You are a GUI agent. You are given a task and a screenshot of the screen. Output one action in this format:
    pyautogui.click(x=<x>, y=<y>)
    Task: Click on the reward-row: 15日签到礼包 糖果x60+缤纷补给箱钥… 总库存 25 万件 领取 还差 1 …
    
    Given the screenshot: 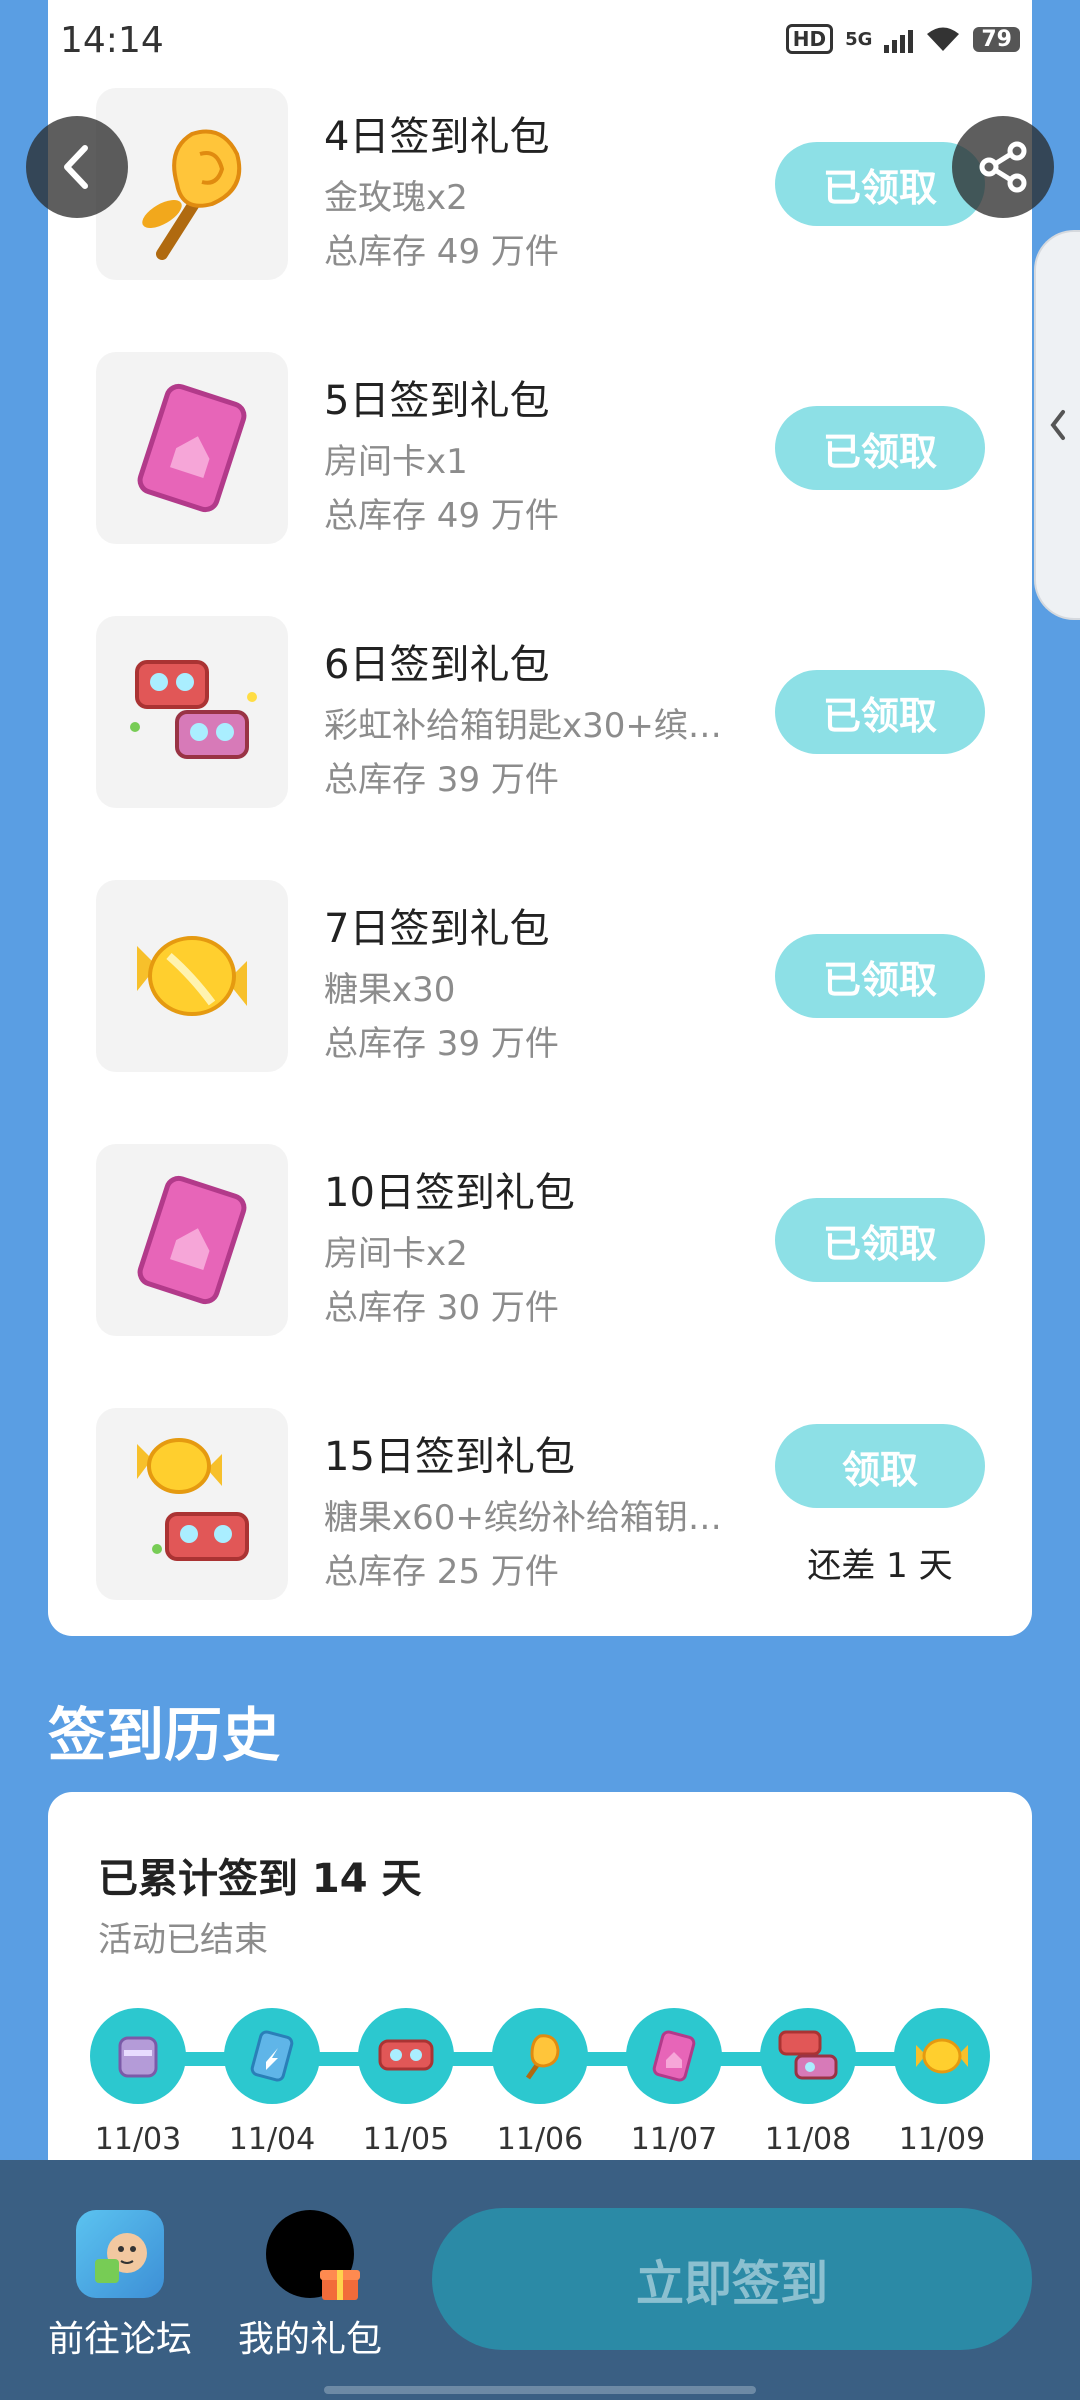 What is the action you would take?
    pyautogui.click(x=541, y=1504)
    